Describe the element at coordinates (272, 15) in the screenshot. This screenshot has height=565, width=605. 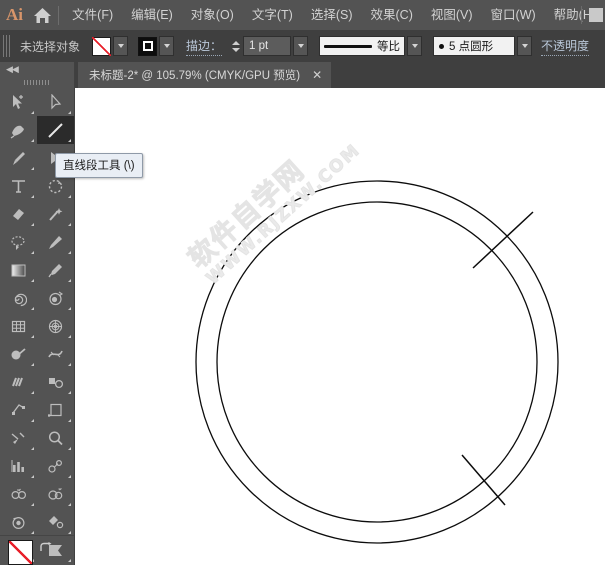
I see `menu-item-type: 文字(T)` at that location.